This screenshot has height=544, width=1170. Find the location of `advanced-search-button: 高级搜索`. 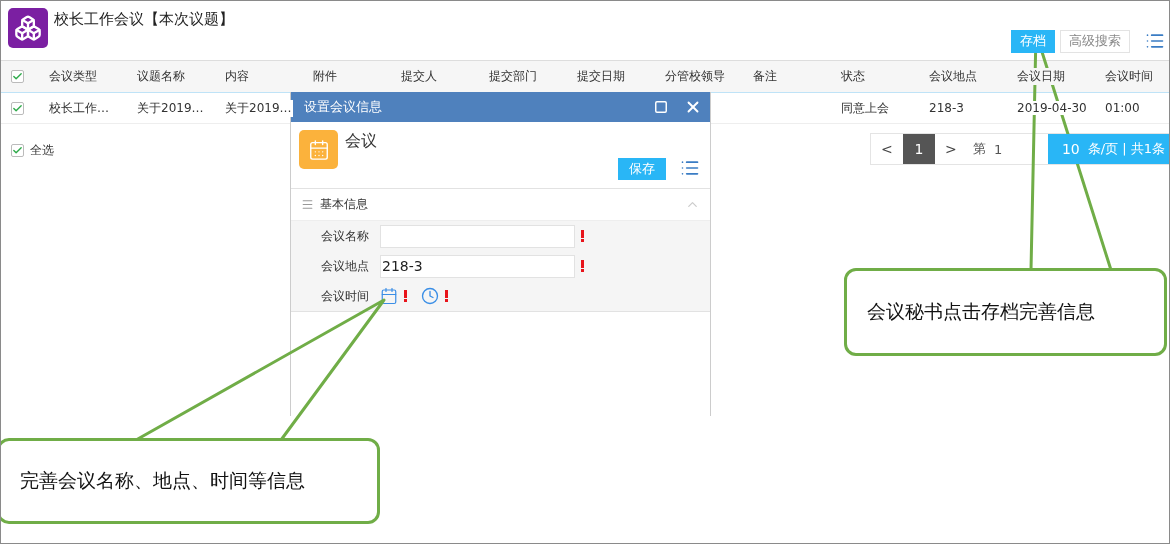

advanced-search-button: 高级搜索 is located at coordinates (1095, 41).